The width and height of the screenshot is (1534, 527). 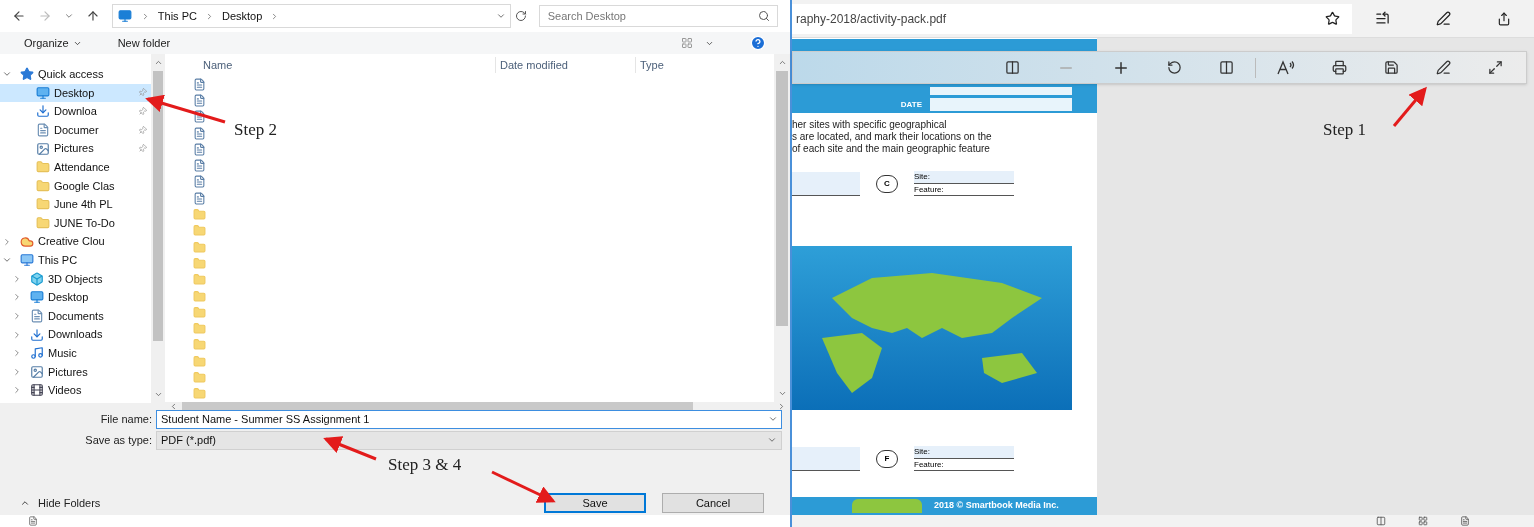 I want to click on nav-label: Attendance, so click(x=82, y=167).